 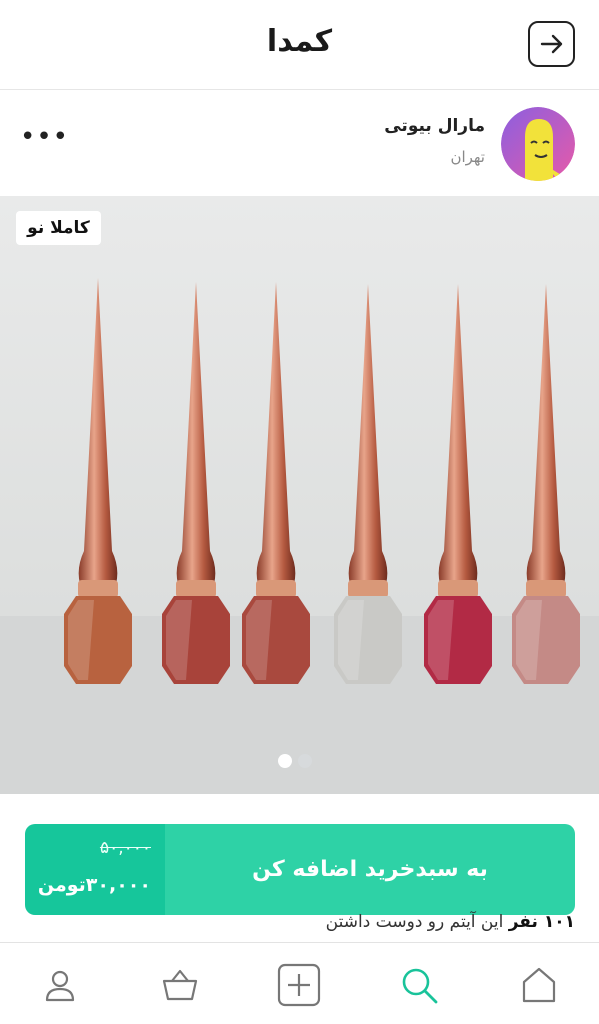 I want to click on nav-basket, so click(x=180, y=985).